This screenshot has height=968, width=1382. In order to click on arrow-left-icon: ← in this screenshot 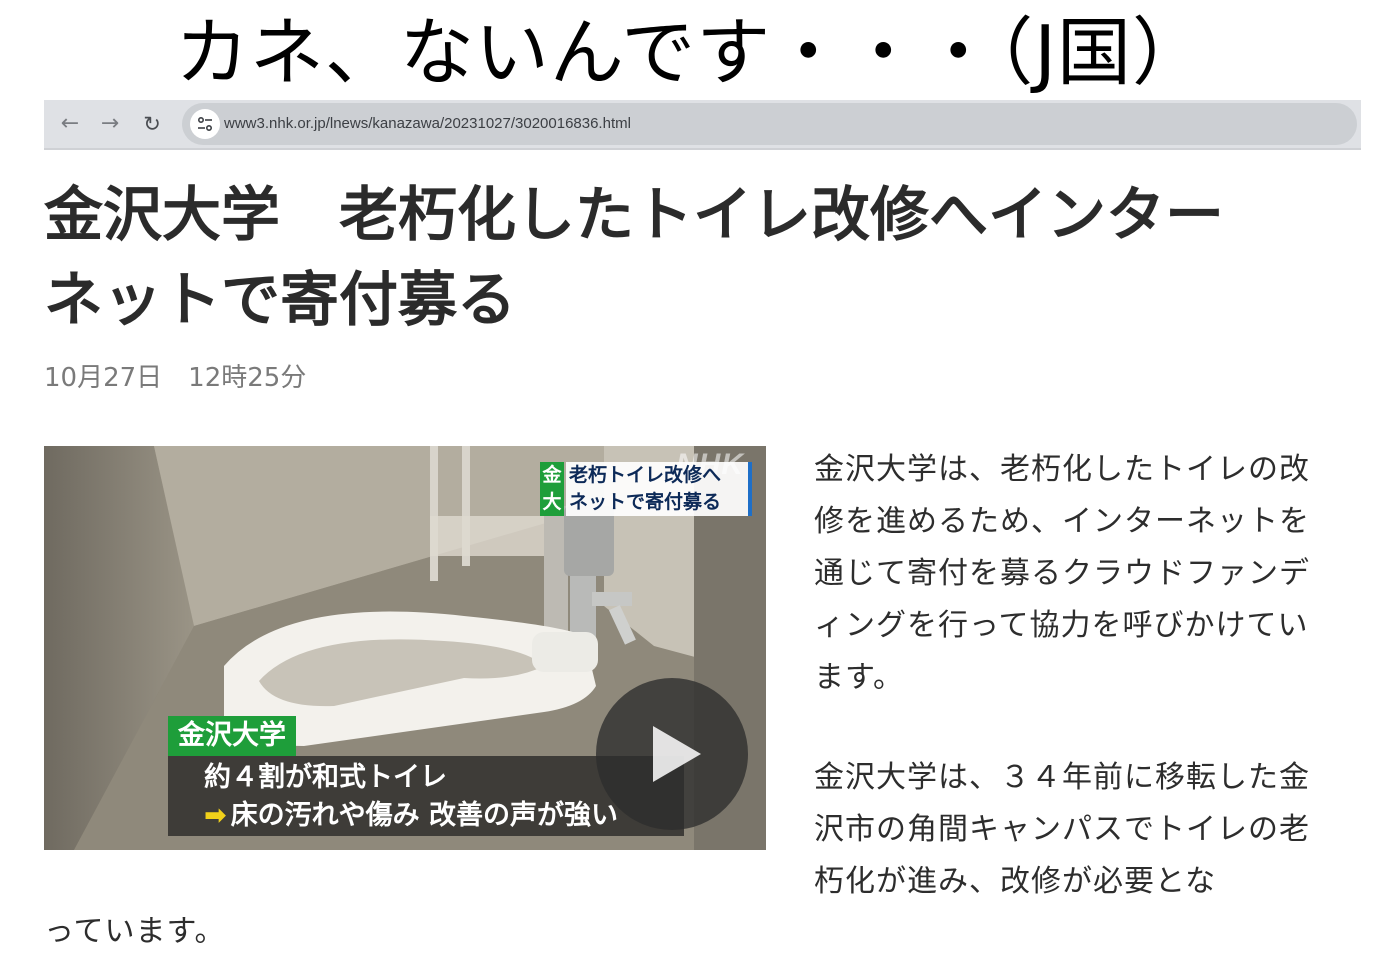, I will do `click(70, 124)`.